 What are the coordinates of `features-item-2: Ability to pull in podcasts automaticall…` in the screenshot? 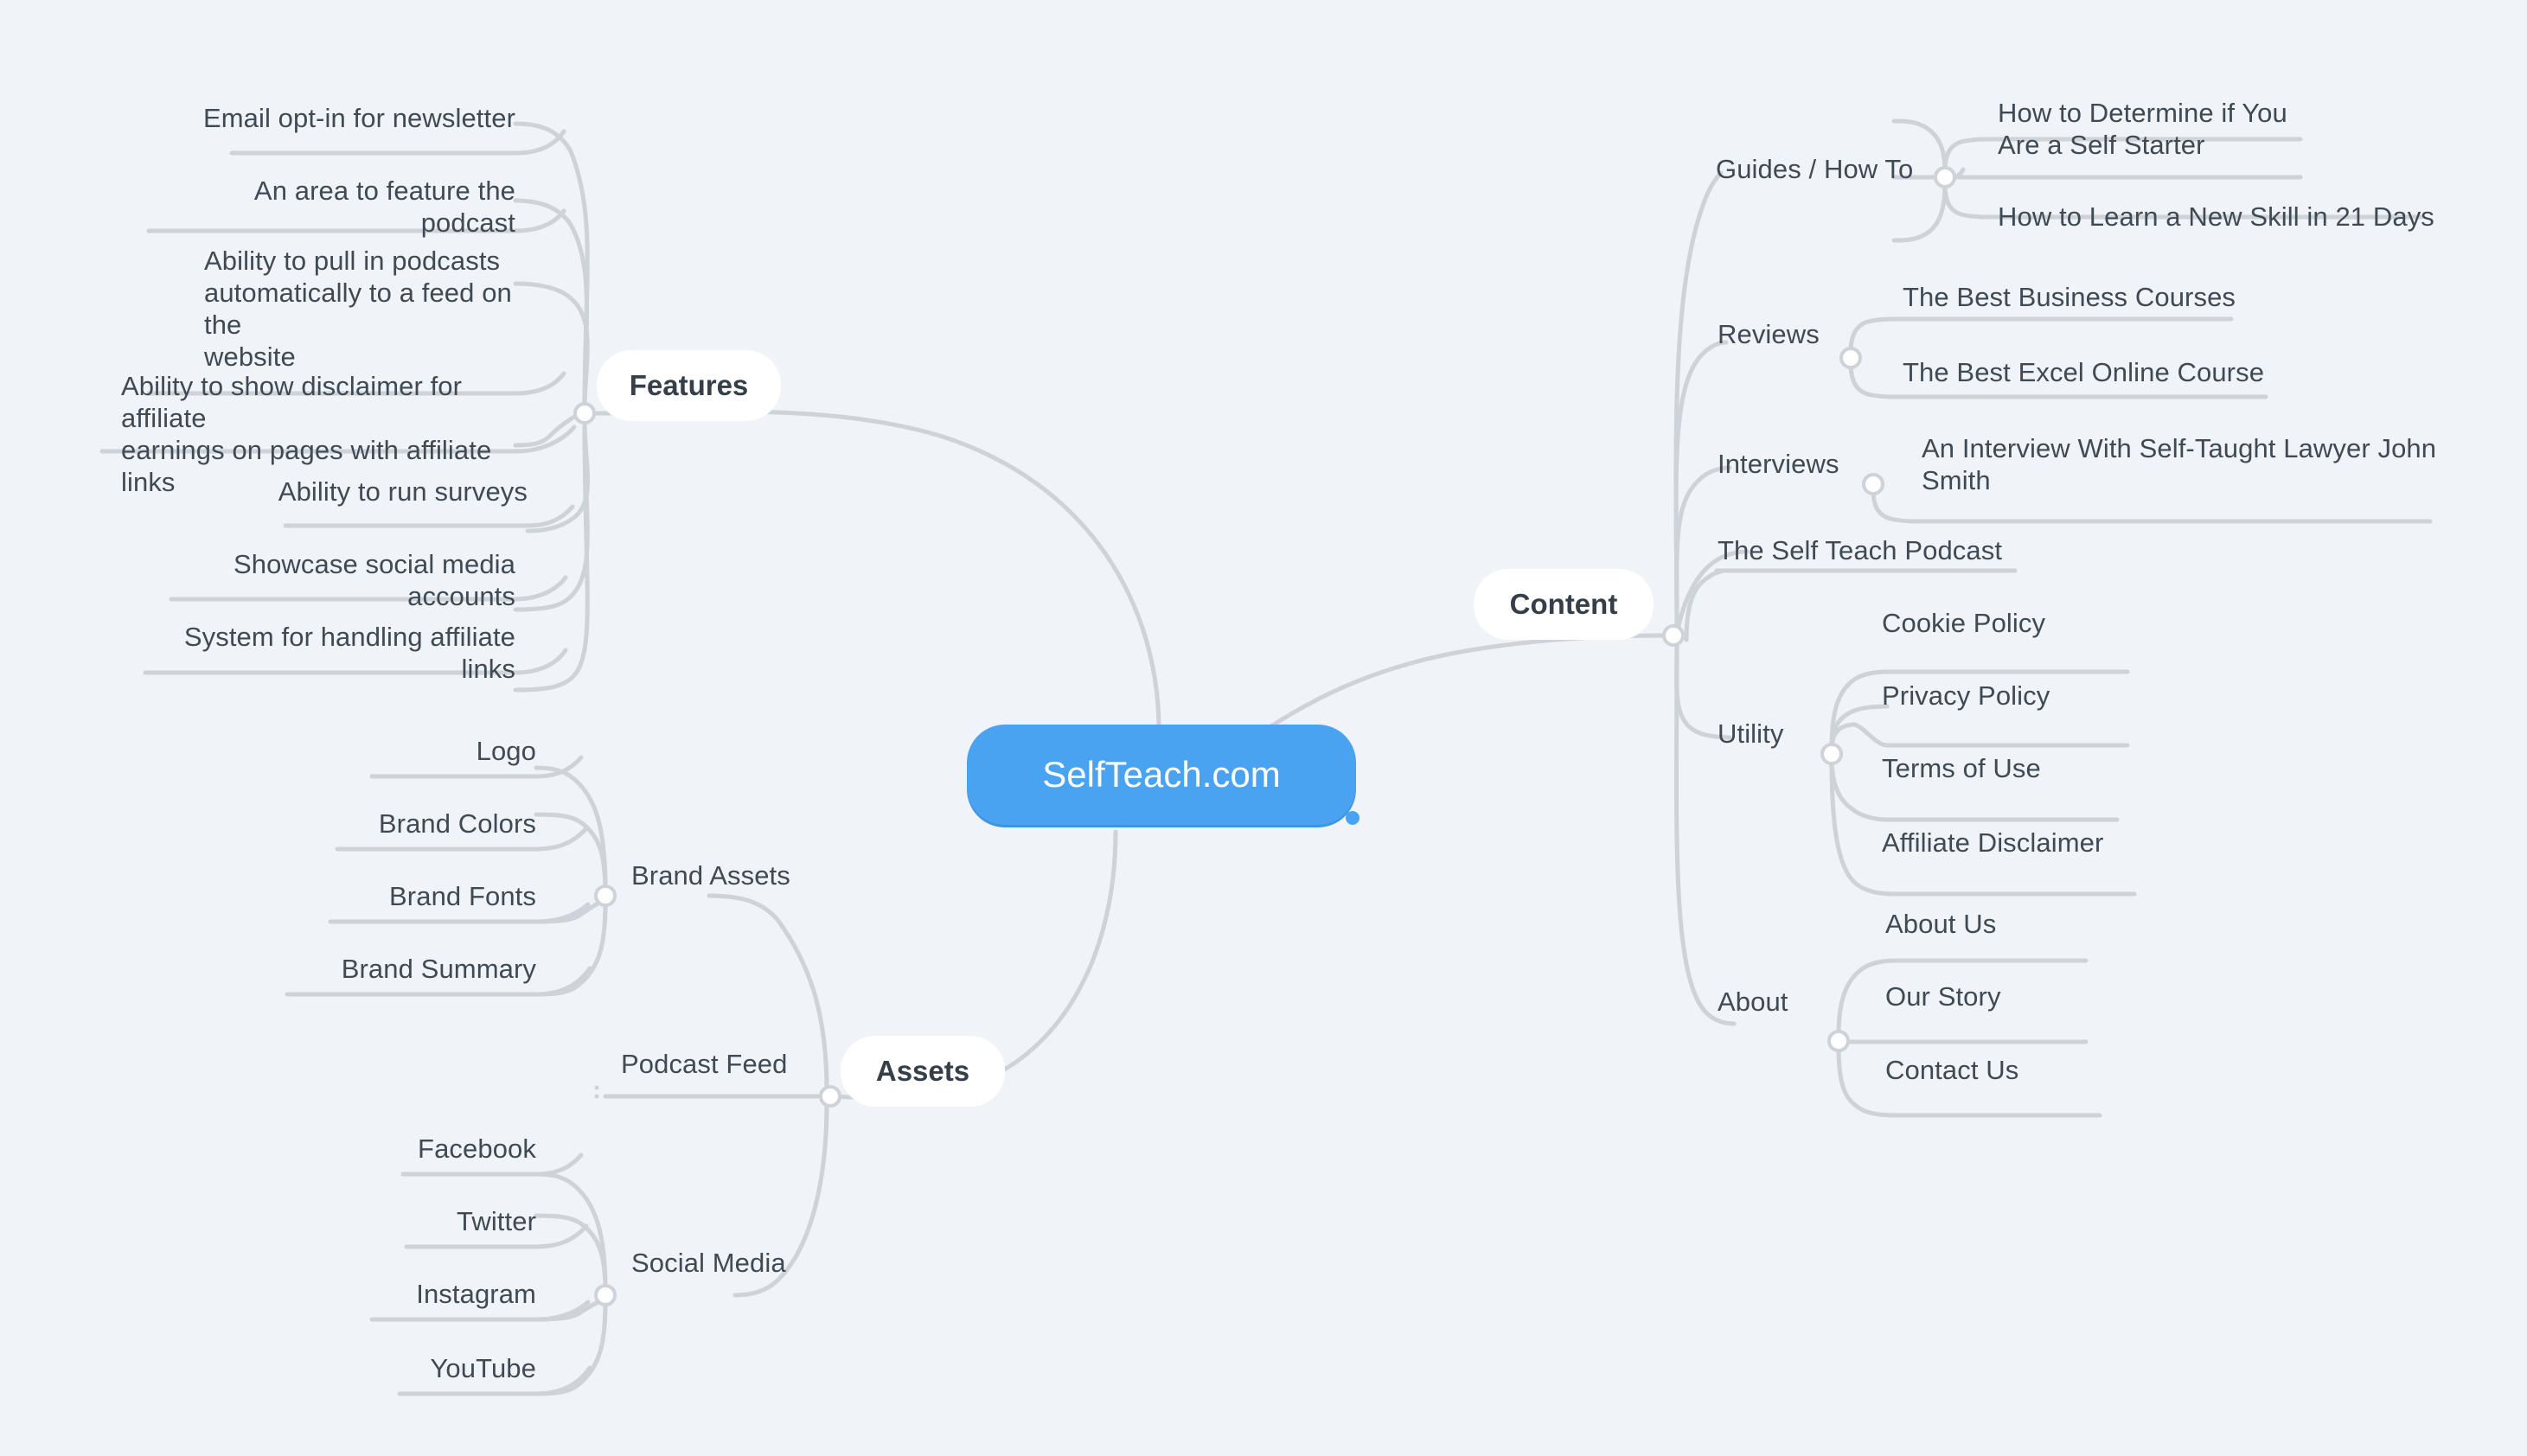 It's located at (377, 309).